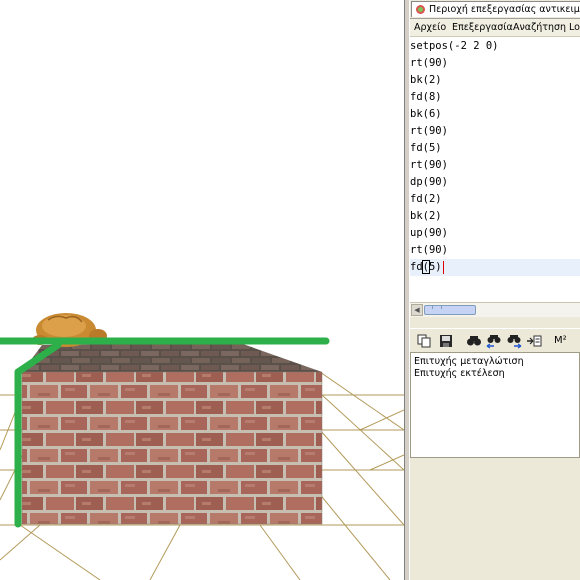  I want to click on find-previous-icon, so click(494, 341).